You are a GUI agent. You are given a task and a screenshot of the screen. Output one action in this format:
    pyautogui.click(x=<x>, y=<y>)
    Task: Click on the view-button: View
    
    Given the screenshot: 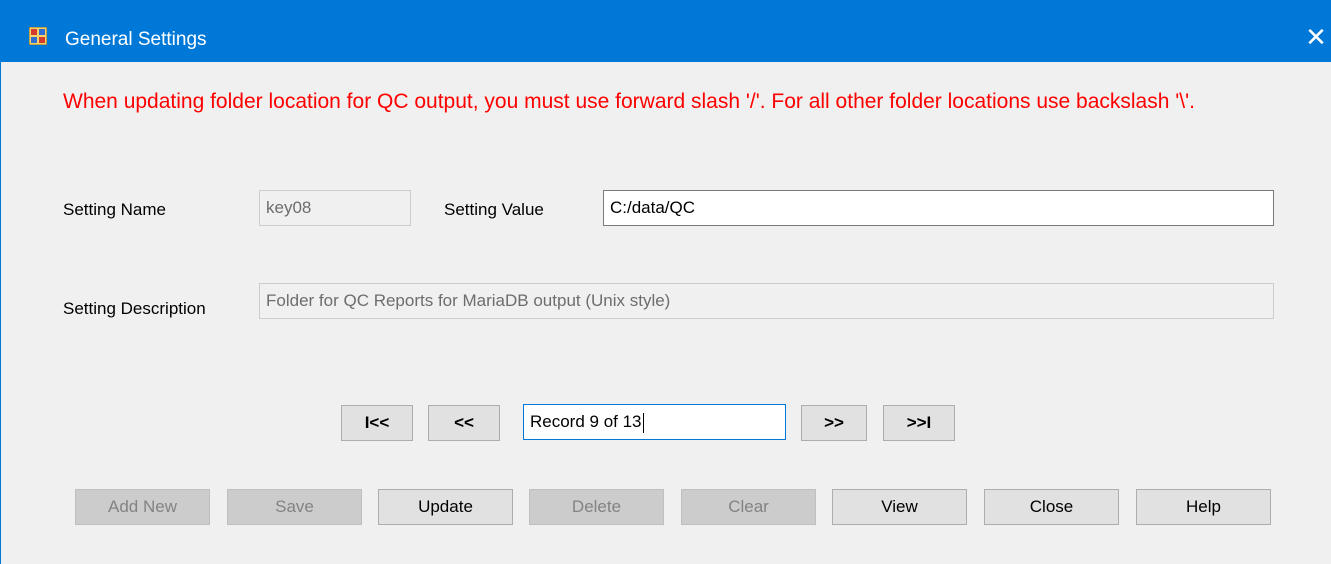 What is the action you would take?
    pyautogui.click(x=899, y=507)
    